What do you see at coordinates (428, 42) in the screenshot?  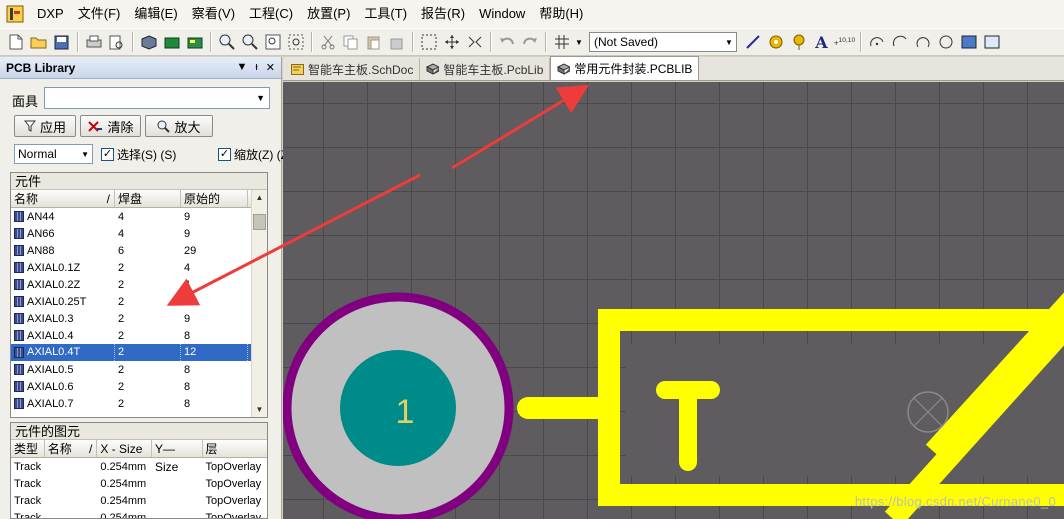 I see `select-area-icon` at bounding box center [428, 42].